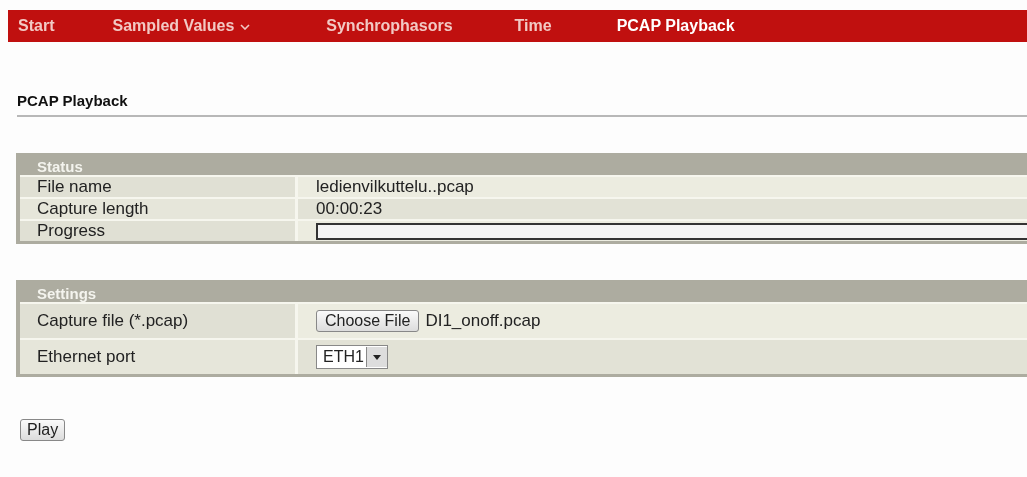 This screenshot has width=1027, height=477. Describe the element at coordinates (60, 166) in the screenshot. I see `panel-title: Status` at that location.